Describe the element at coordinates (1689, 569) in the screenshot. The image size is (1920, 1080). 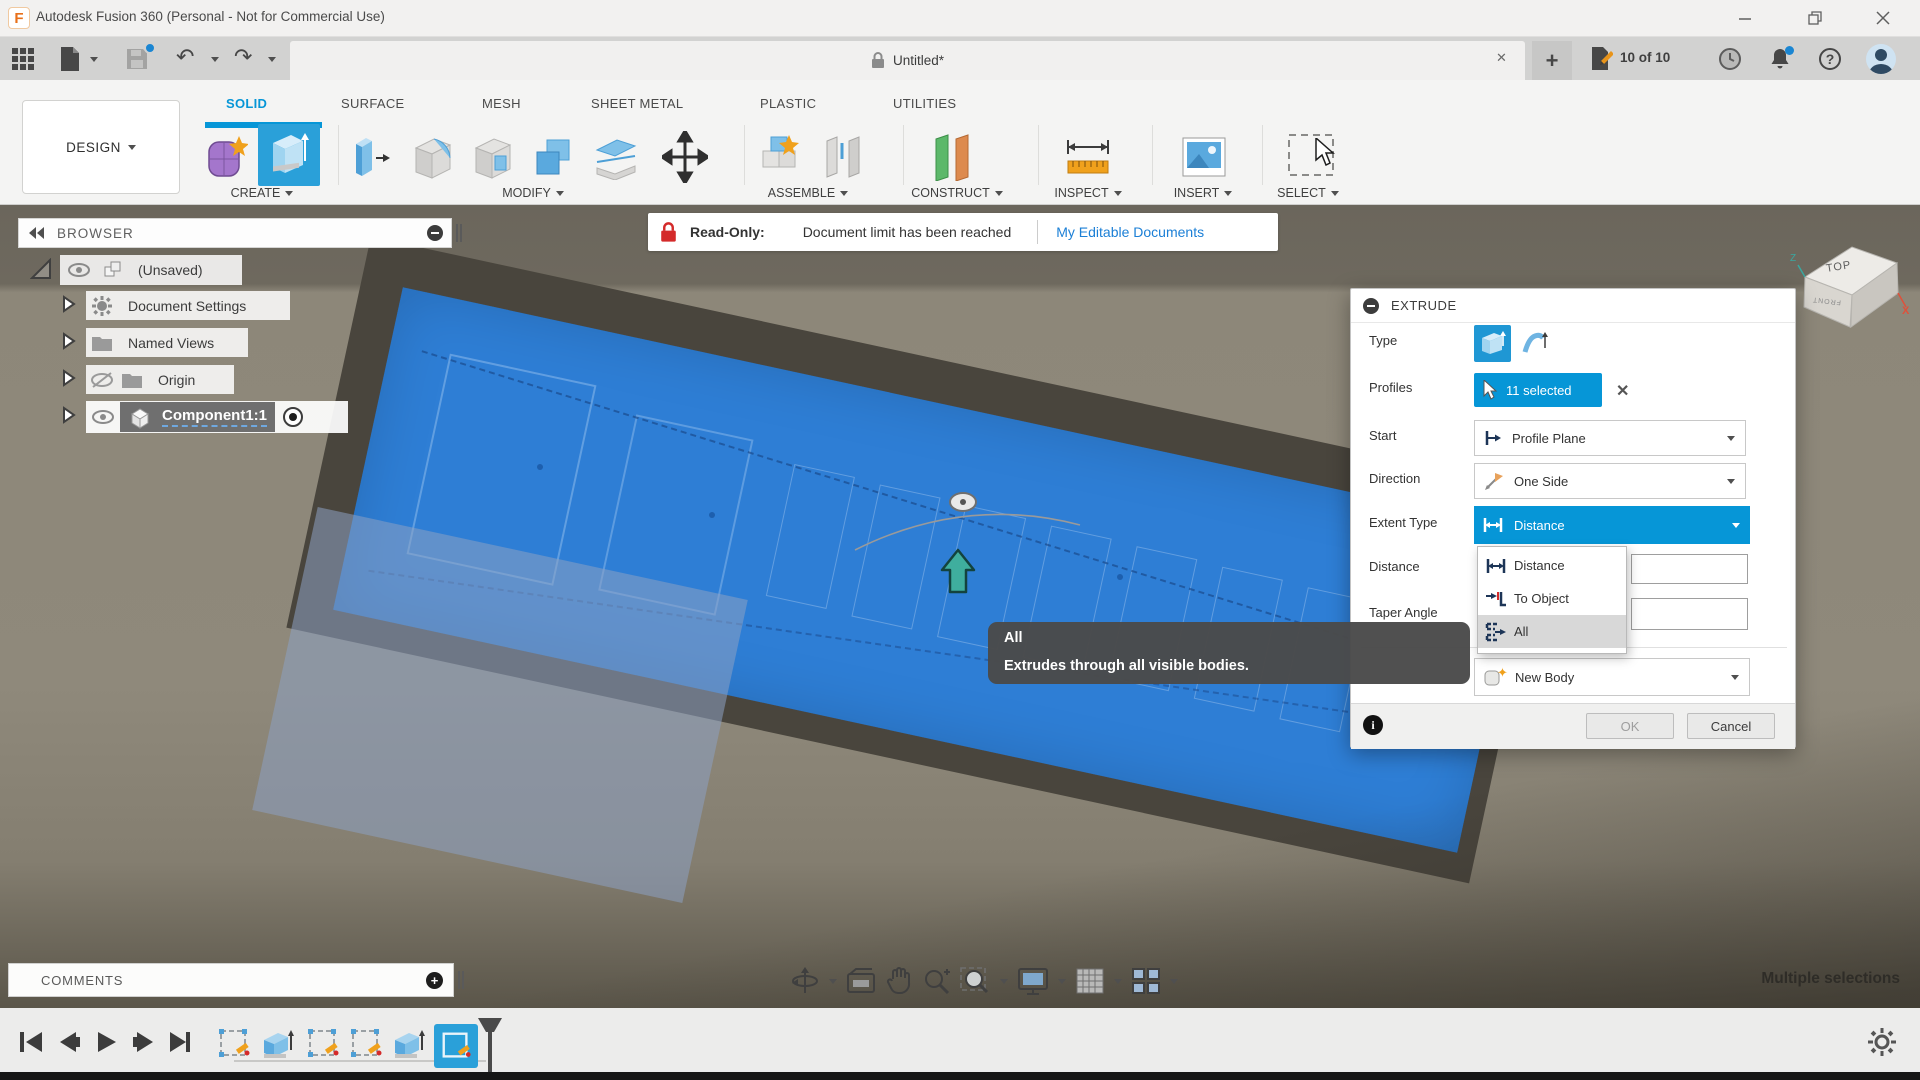
I see `distance-input` at that location.